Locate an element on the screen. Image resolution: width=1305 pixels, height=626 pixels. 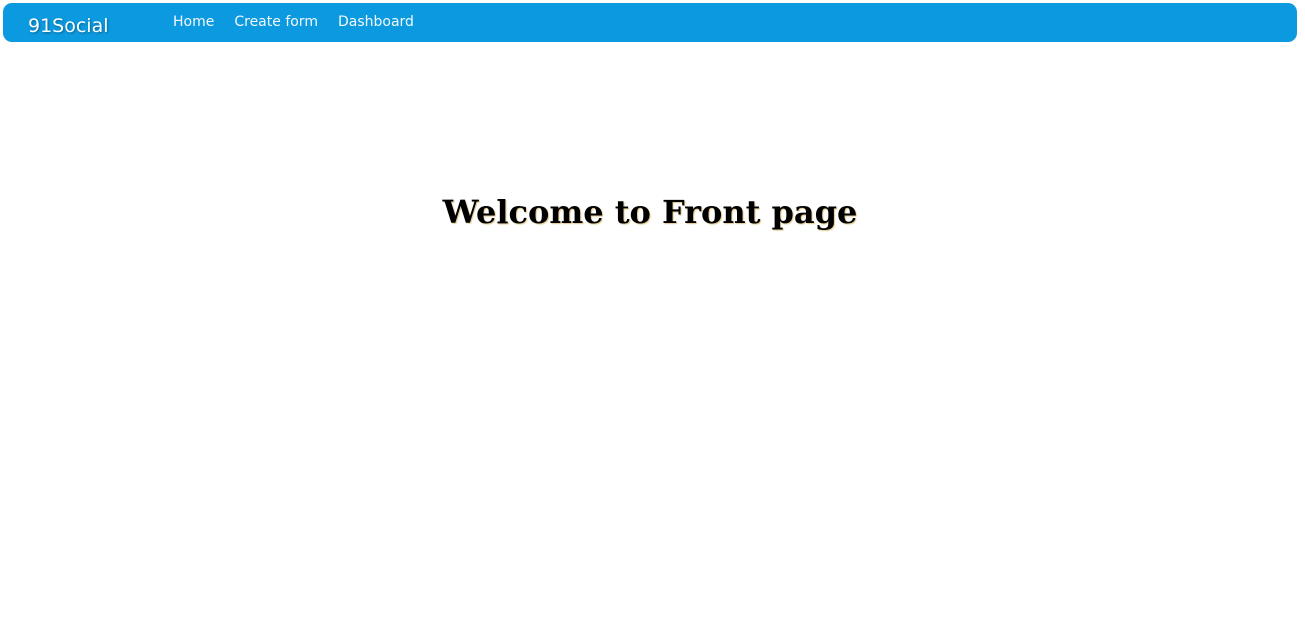
nav-link-dashboard: Dashboard is located at coordinates (376, 22).